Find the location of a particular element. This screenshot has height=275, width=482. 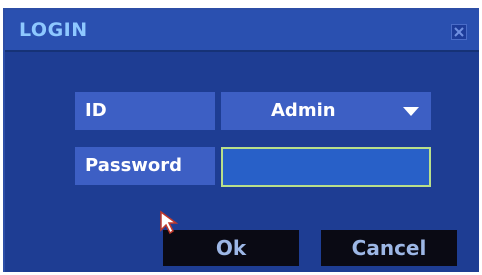

mouse-cursor-icon is located at coordinates (169, 222).